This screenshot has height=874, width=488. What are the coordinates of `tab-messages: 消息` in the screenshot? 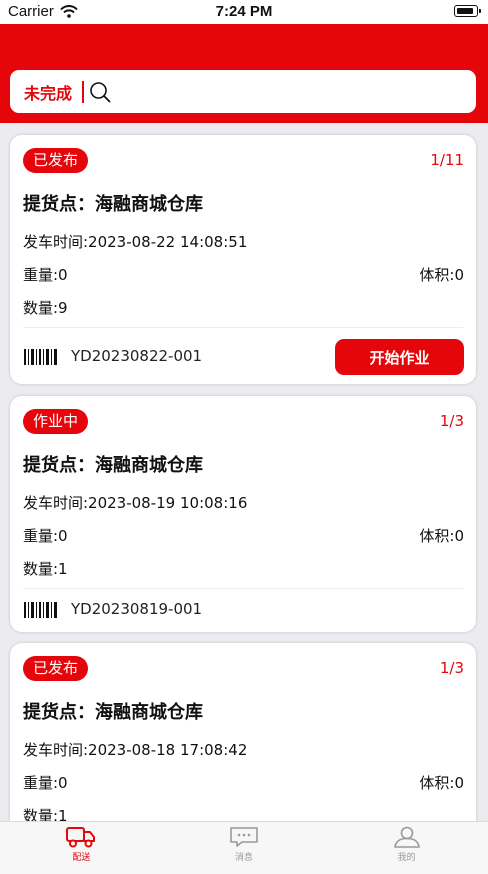 It's located at (244, 848).